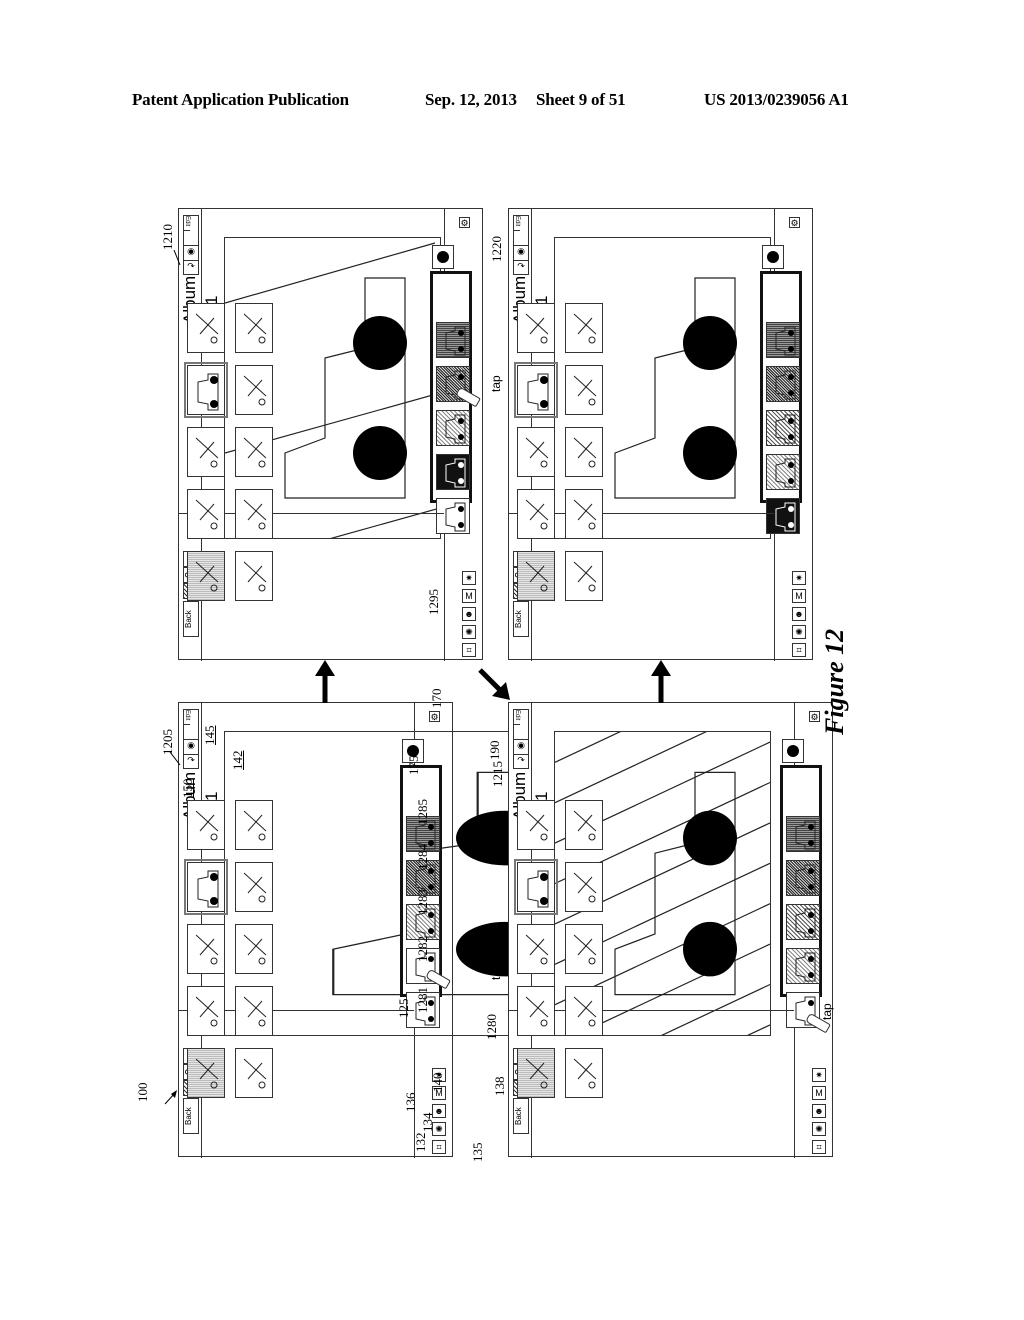 The height and width of the screenshot is (1320, 1024). What do you see at coordinates (403, 1008) in the screenshot?
I see `ref-125: 125` at bounding box center [403, 1008].